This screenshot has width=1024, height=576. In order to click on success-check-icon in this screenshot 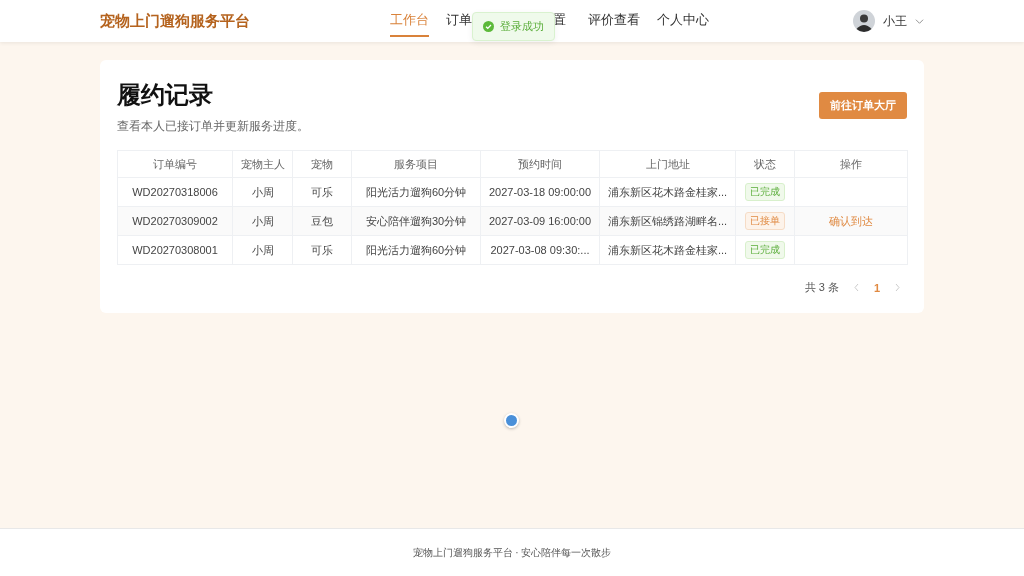, I will do `click(488, 26)`.